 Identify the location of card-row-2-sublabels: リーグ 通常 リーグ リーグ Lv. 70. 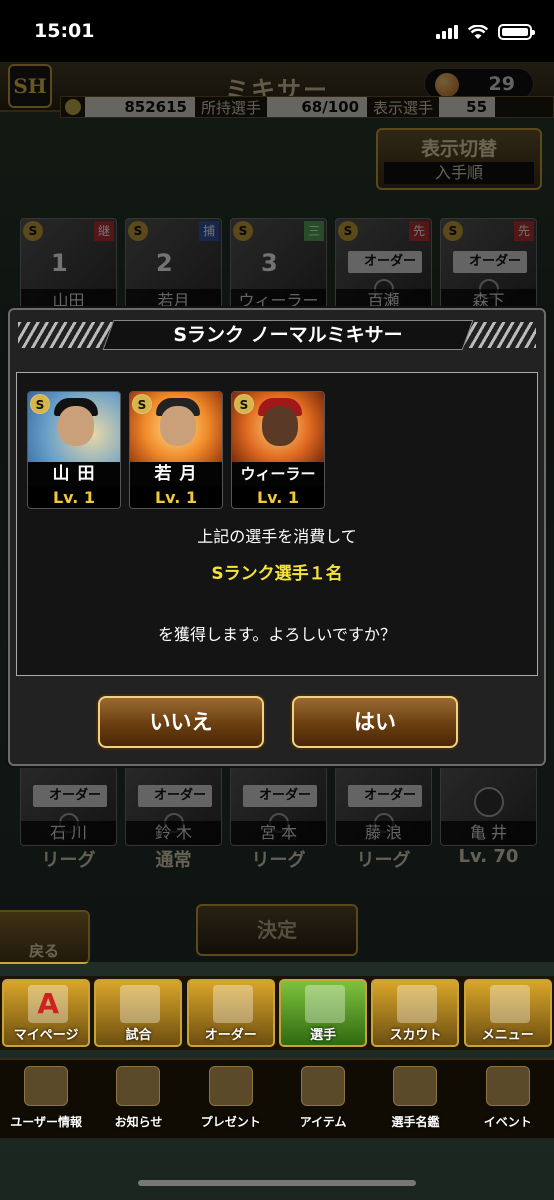
(280, 859).